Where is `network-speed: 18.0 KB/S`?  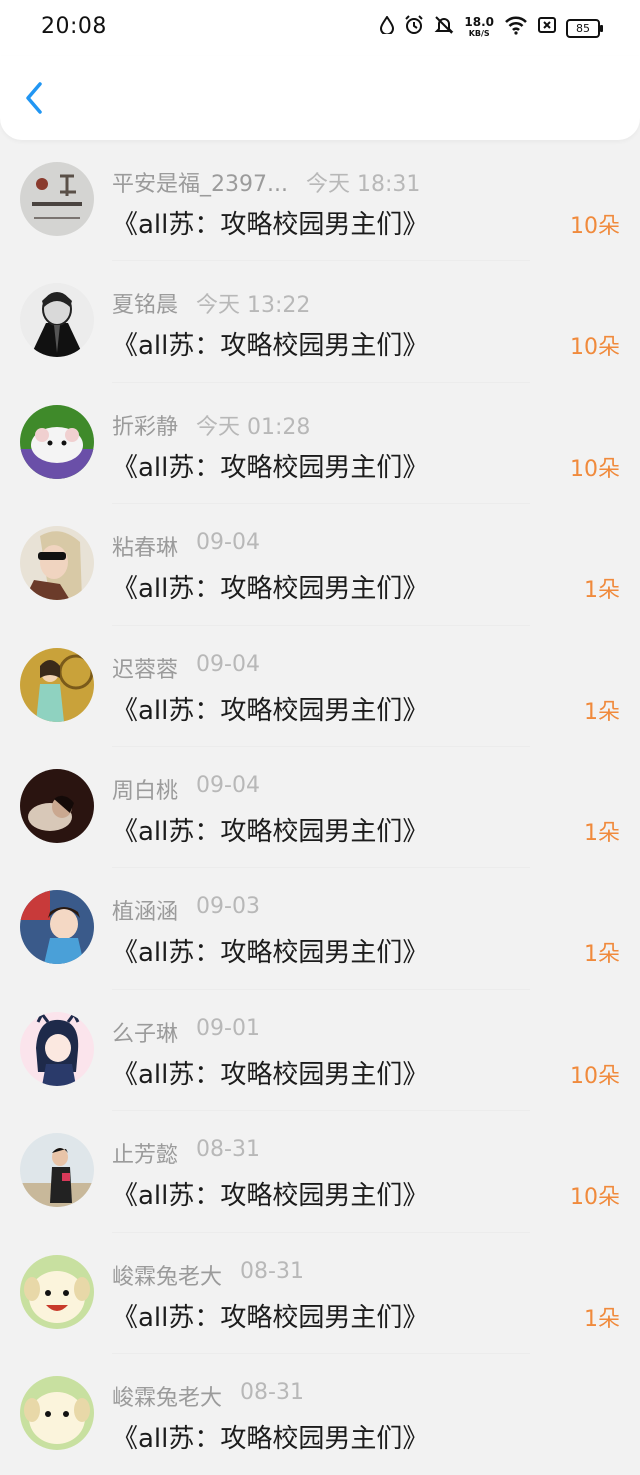 network-speed: 18.0 KB/S is located at coordinates (479, 27).